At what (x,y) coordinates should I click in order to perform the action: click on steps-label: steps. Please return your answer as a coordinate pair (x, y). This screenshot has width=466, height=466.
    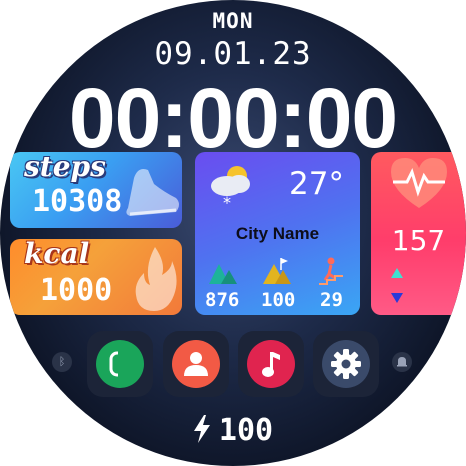
    Looking at the image, I should click on (65, 167).